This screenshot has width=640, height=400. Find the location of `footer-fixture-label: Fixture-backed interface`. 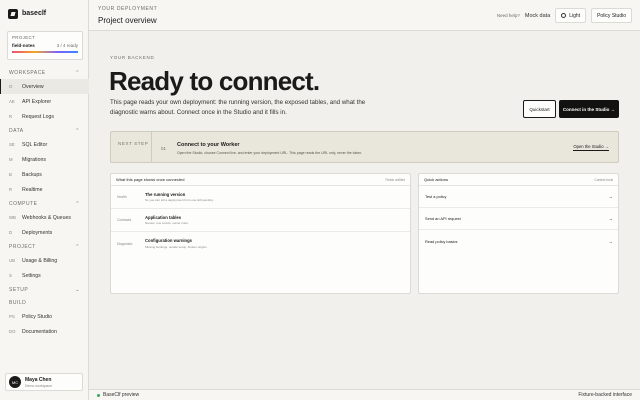

footer-fixture-label: Fixture-backed interface is located at coordinates (605, 395).